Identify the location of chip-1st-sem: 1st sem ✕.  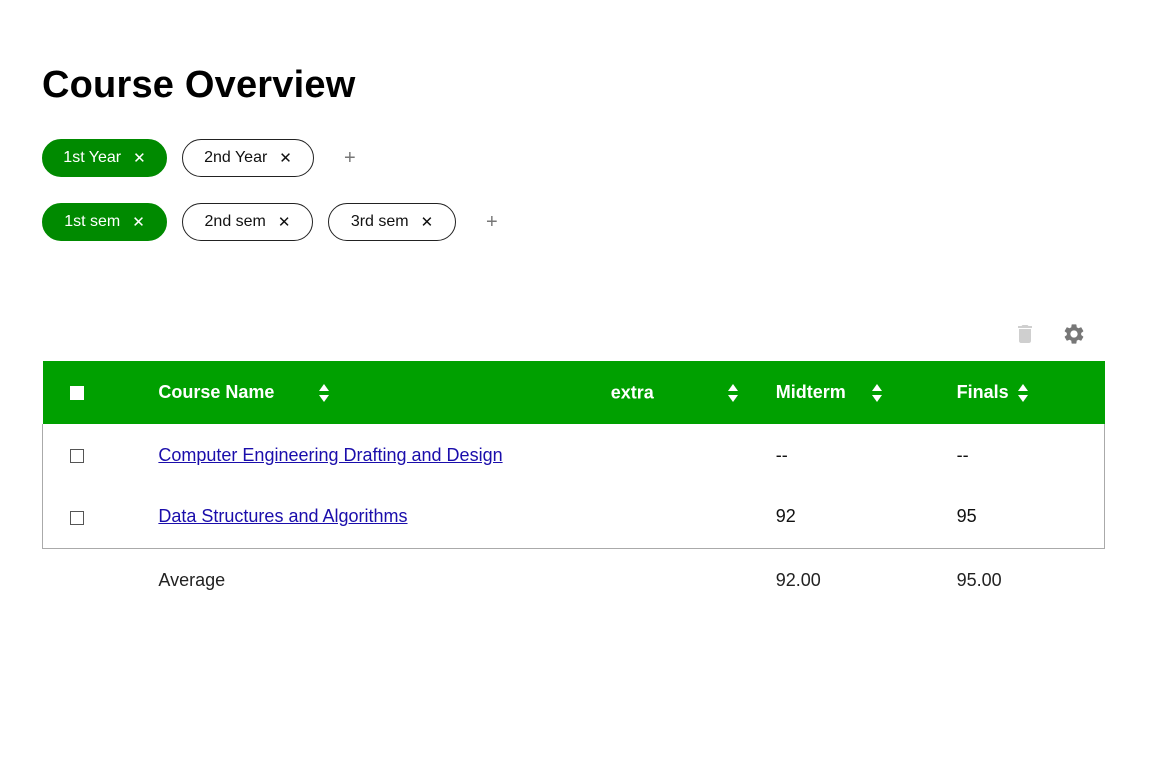
(104, 222).